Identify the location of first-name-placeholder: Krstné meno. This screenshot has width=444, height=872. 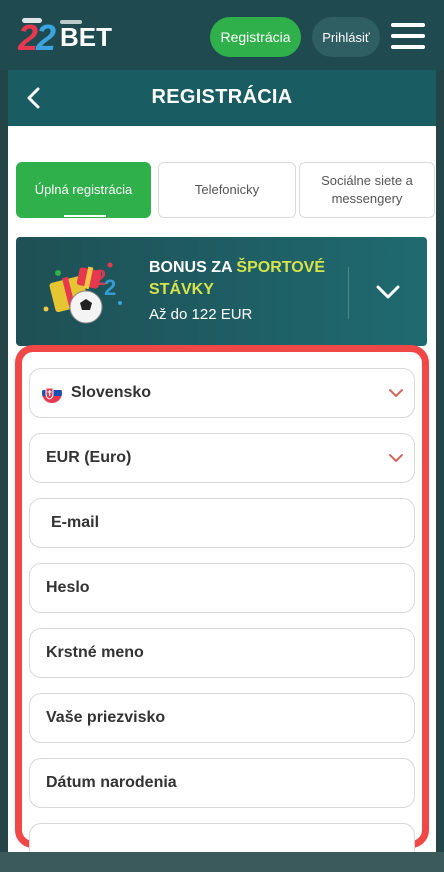
(95, 652).